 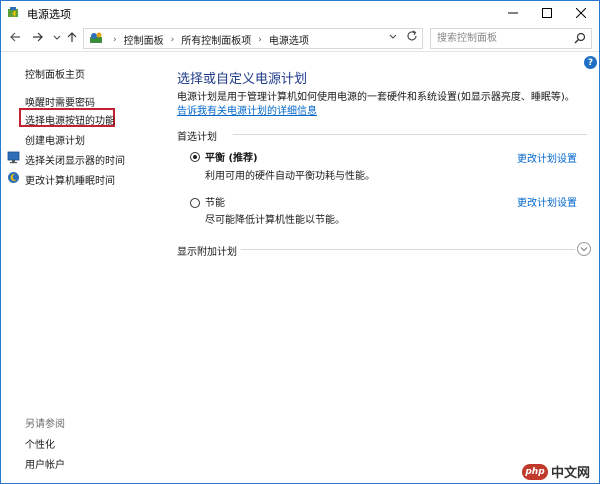 What do you see at coordinates (216, 39) in the screenshot?
I see `breadcrumb-all-items: 所有控制面板项` at bounding box center [216, 39].